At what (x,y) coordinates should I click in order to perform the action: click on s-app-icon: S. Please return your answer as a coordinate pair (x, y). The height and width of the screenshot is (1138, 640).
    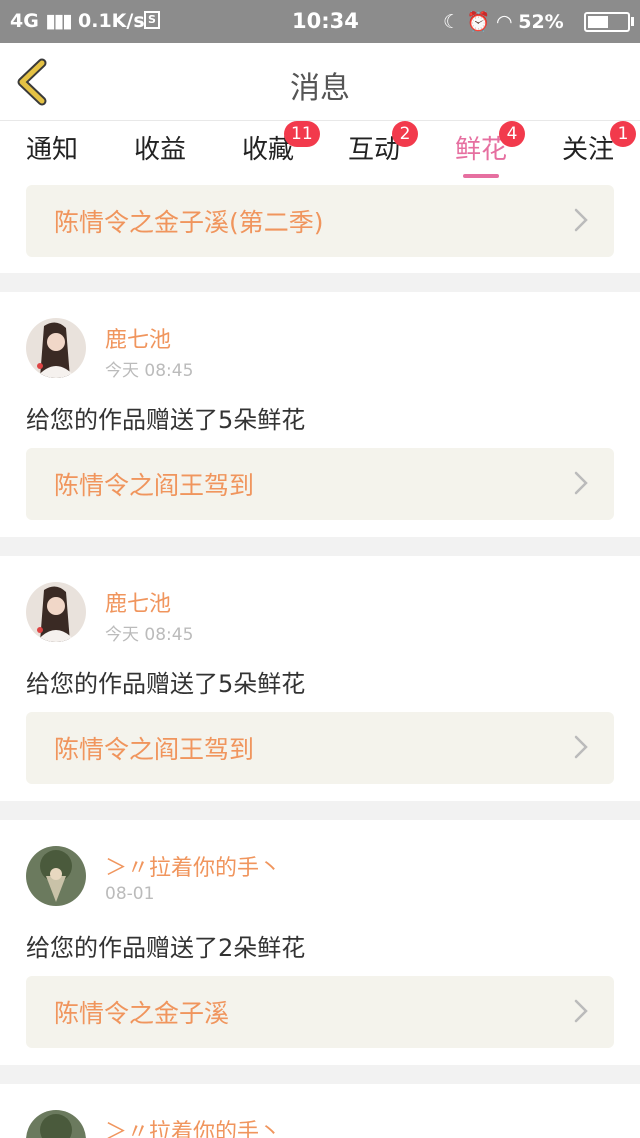
    Looking at the image, I should click on (152, 20).